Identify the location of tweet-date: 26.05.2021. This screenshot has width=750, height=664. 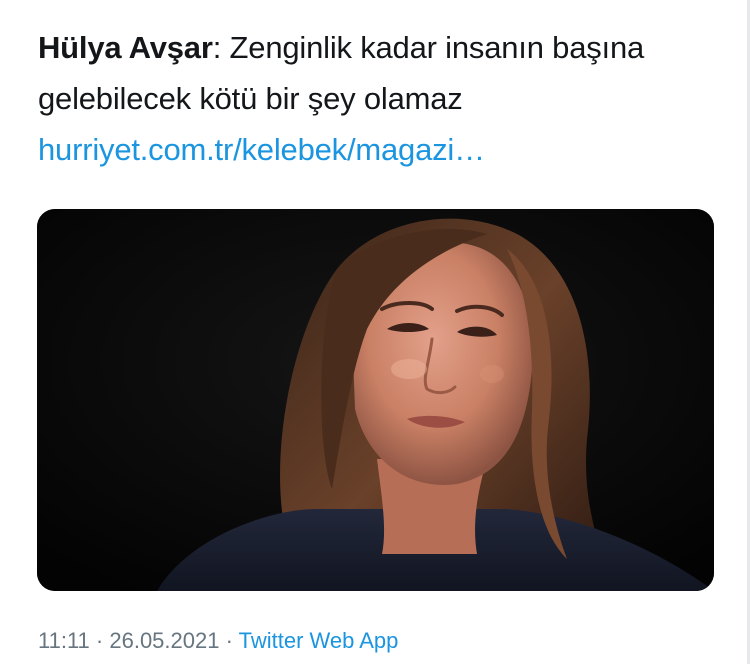
(164, 640).